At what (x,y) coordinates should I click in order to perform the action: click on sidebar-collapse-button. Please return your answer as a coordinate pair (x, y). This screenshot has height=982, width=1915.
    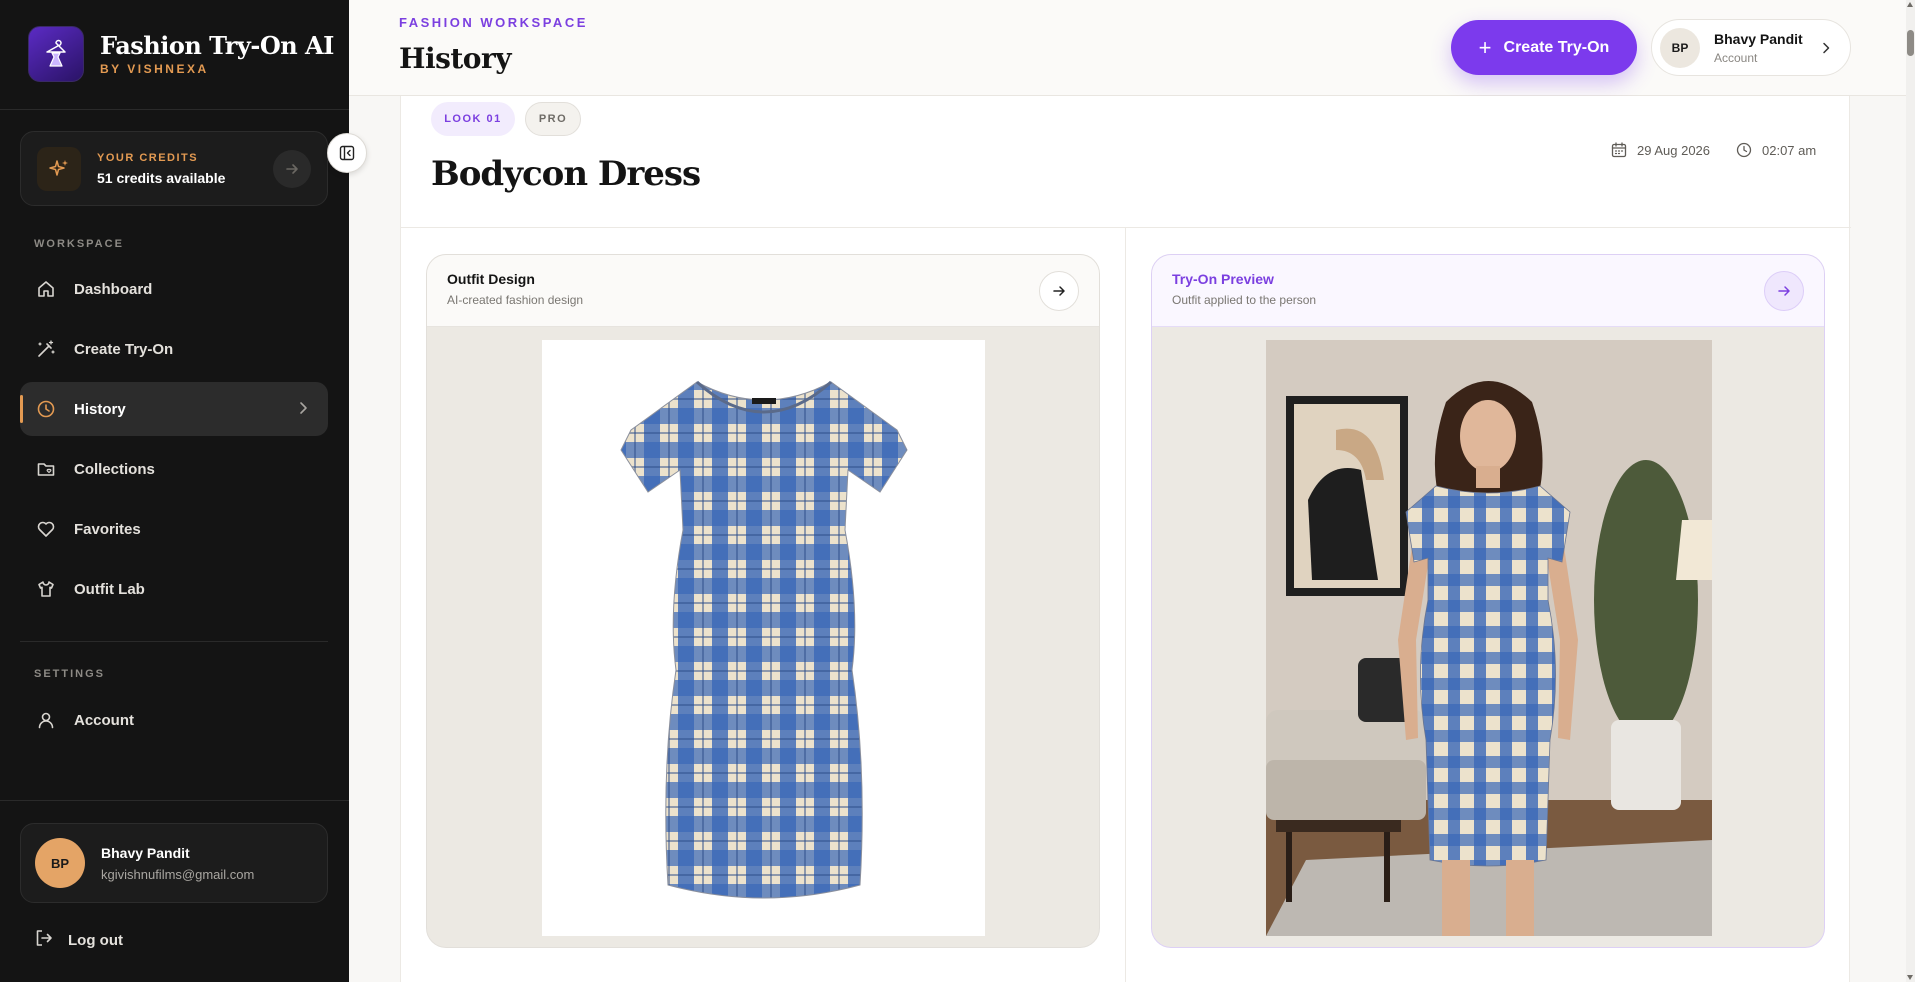
    Looking at the image, I should click on (347, 153).